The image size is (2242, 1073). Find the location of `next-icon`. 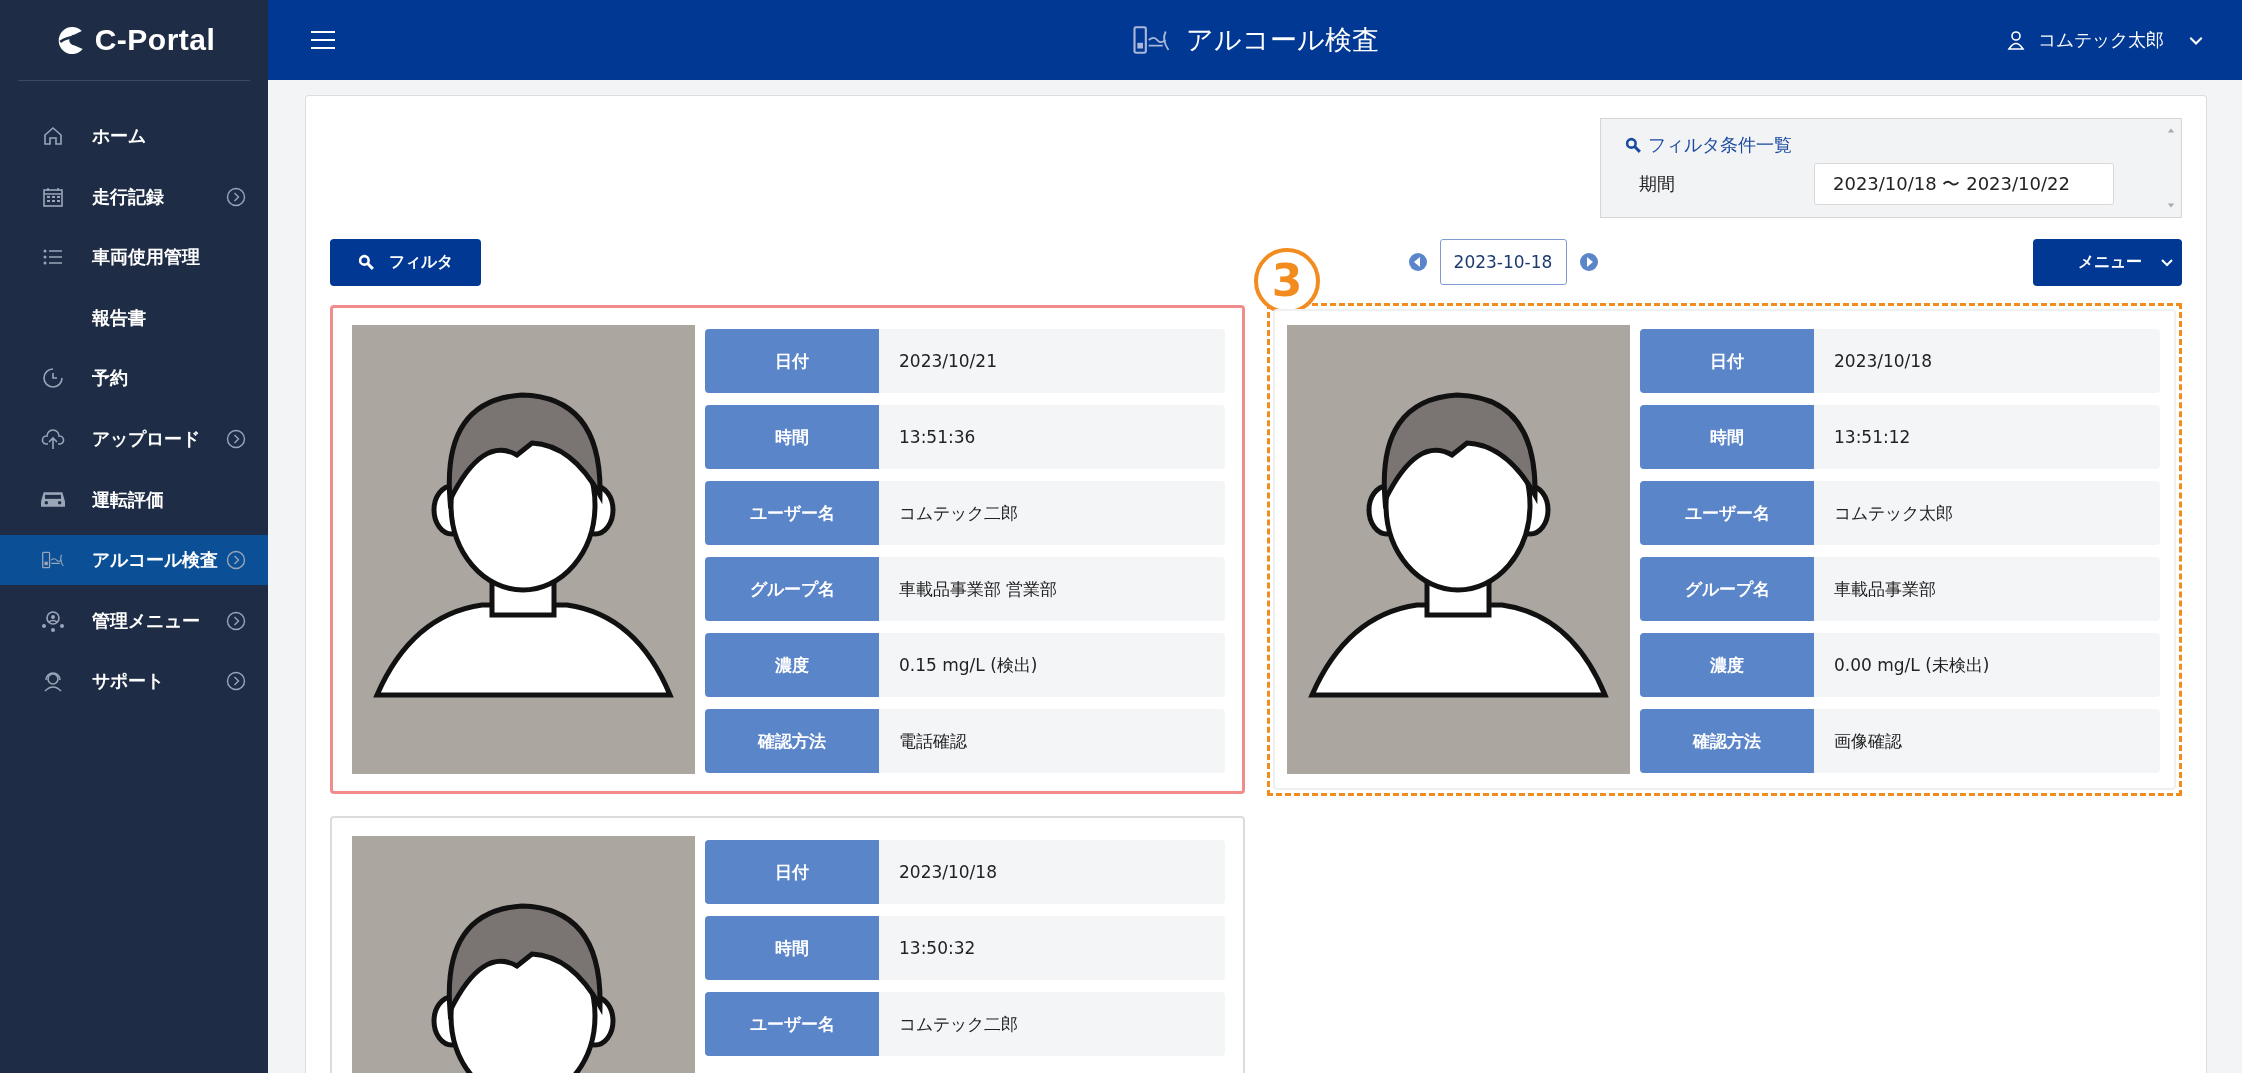

next-icon is located at coordinates (1588, 262).